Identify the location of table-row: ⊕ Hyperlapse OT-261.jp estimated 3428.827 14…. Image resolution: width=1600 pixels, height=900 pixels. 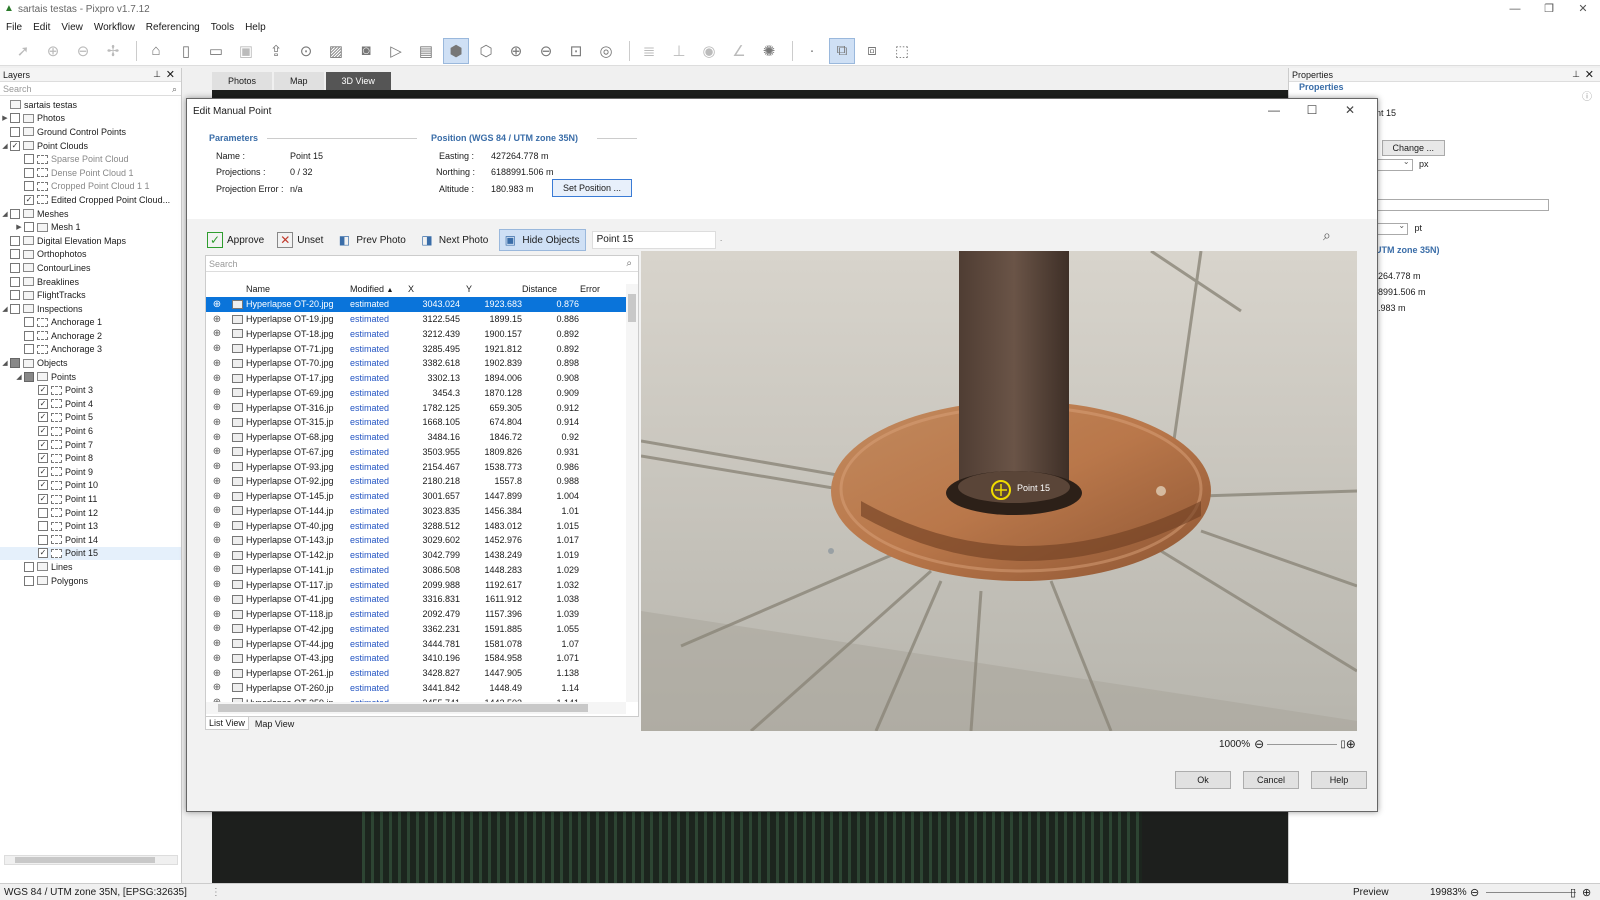
(416, 673).